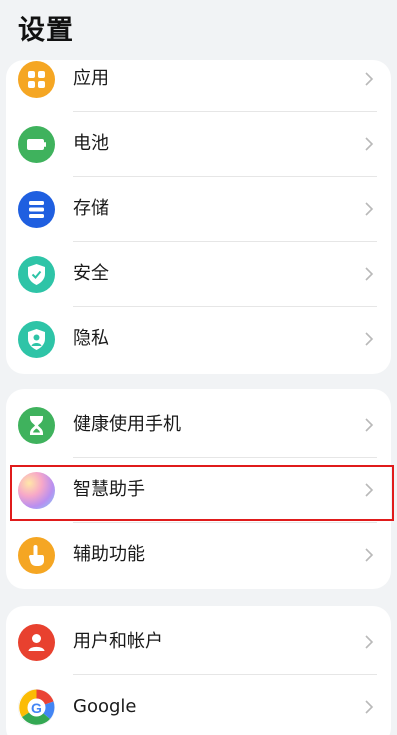 Image resolution: width=397 pixels, height=735 pixels. What do you see at coordinates (36, 339) in the screenshot?
I see `privacy-icon` at bounding box center [36, 339].